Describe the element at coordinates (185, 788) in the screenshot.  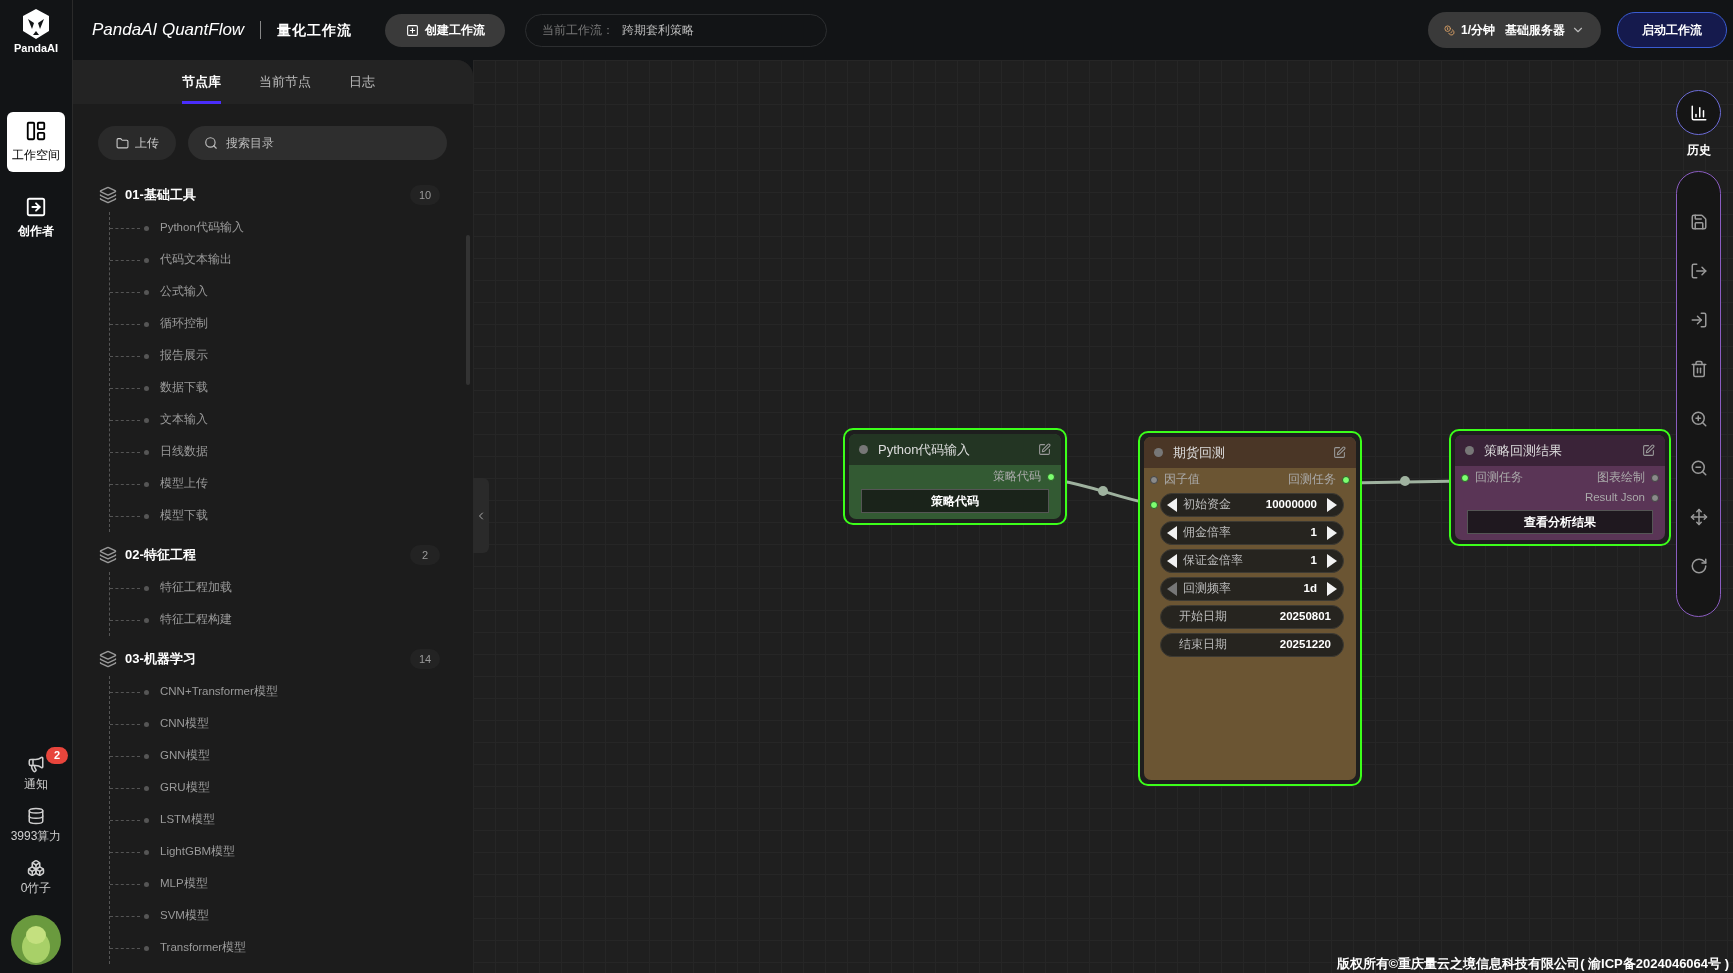
I see `node-library-item: GRU模型` at that location.